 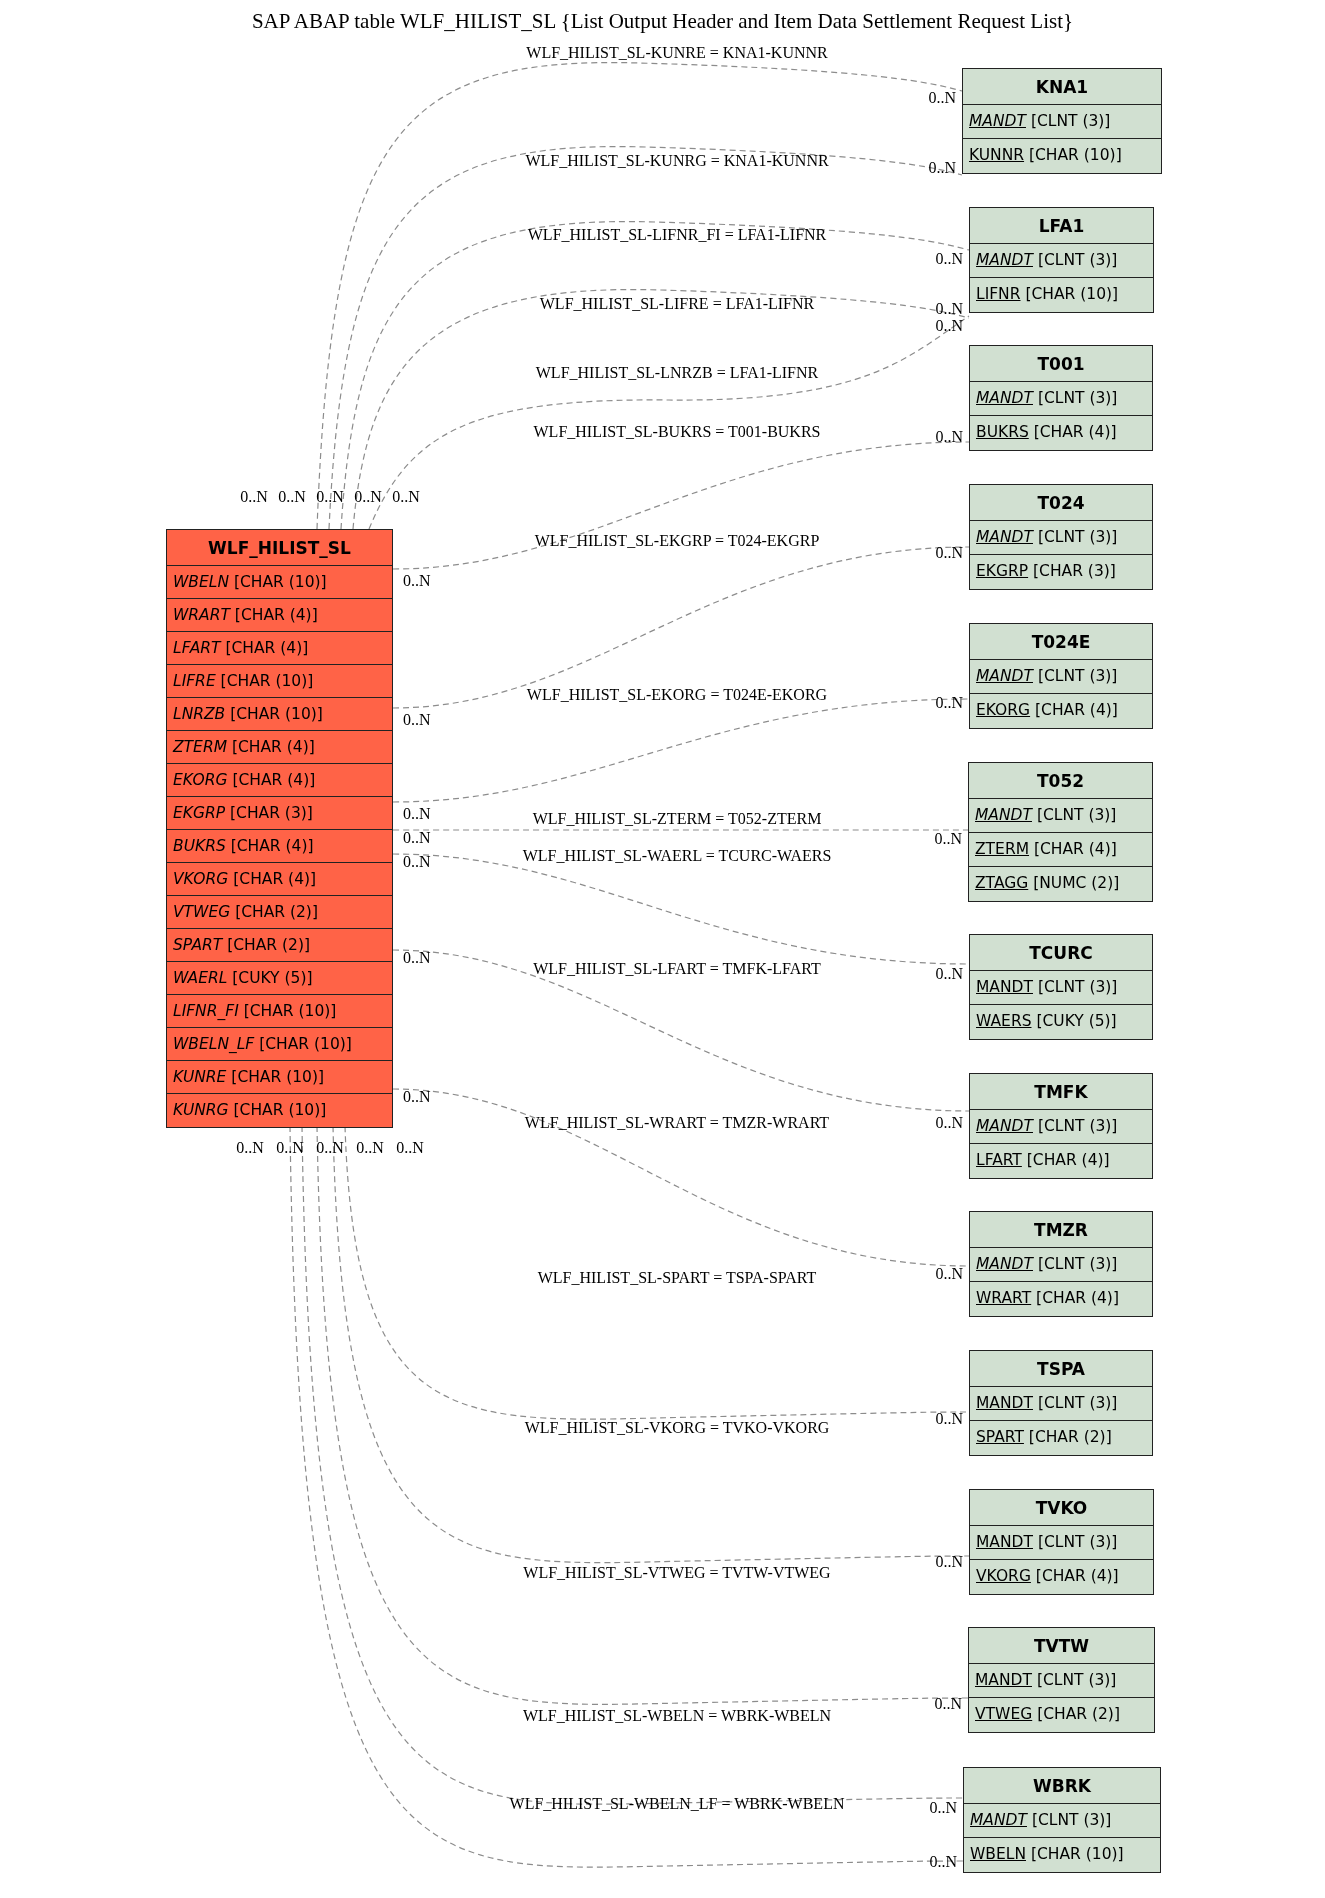 I want to click on table-field: SPART [CHAR (2)], so click(x=279, y=945).